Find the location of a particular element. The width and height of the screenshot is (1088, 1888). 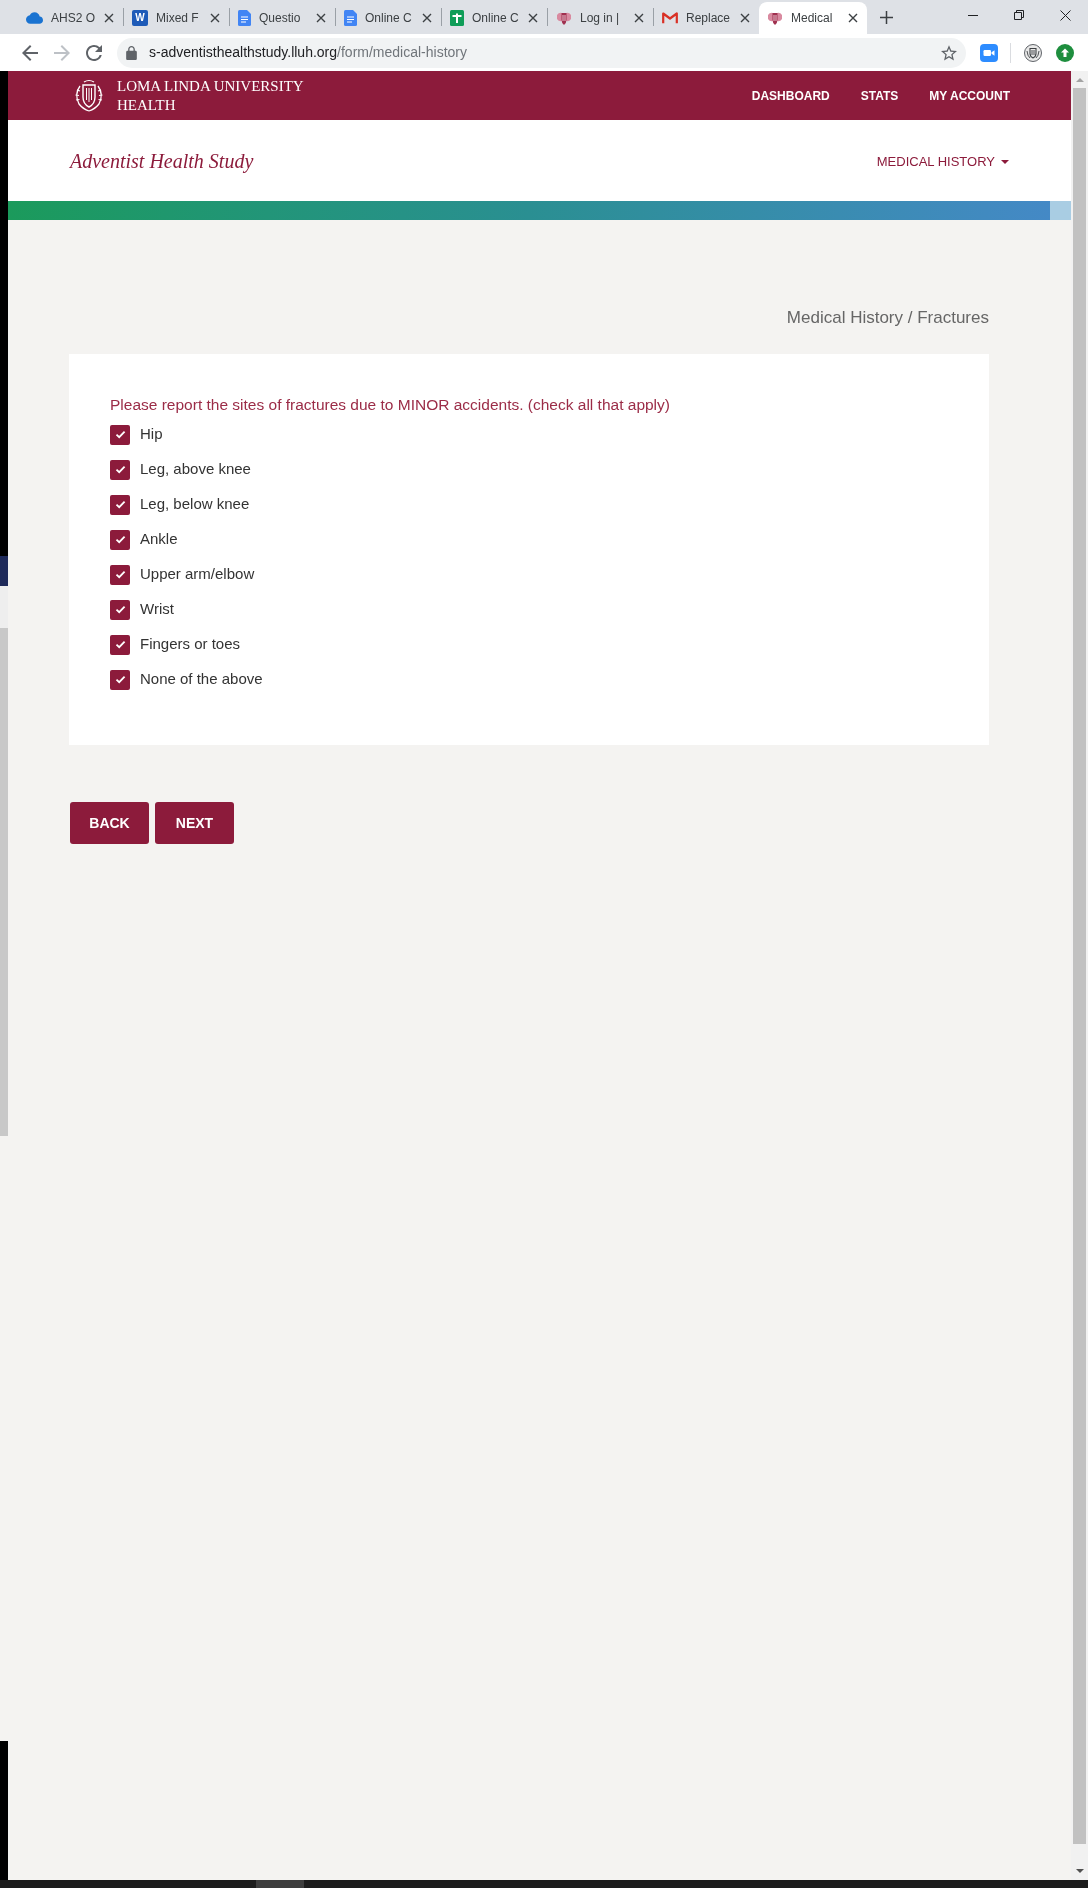

star-icon is located at coordinates (949, 52).